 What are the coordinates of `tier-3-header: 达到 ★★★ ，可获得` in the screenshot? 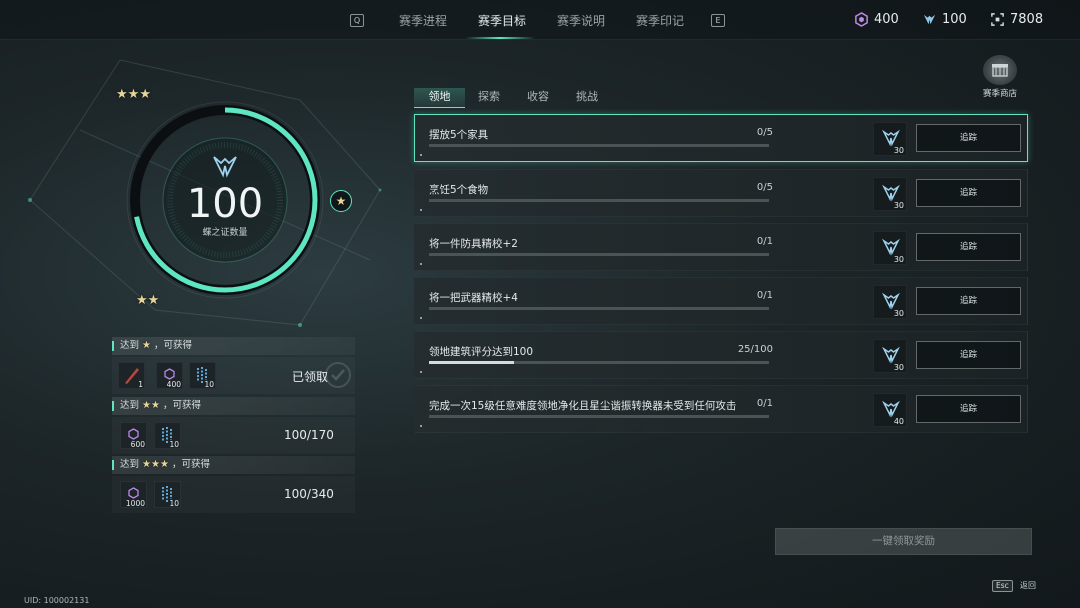 It's located at (233, 465).